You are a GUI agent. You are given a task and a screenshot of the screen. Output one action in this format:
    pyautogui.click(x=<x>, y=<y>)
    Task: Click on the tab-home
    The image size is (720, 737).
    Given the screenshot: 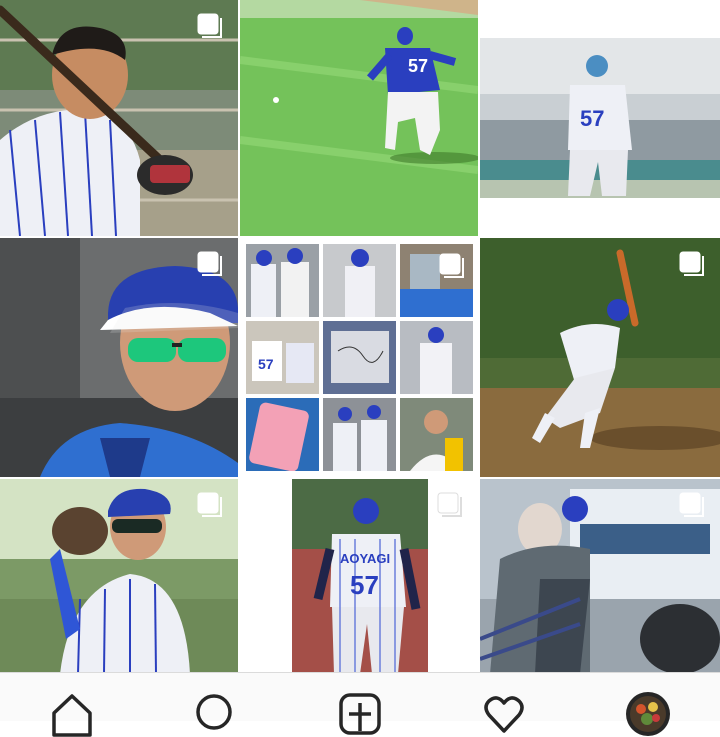 What is the action you would take?
    pyautogui.click(x=72, y=705)
    